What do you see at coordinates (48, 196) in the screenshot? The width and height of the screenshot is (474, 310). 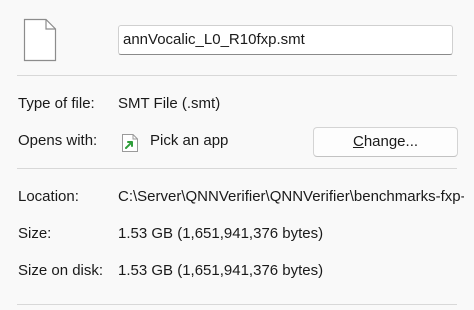 I see `location-label: Location:` at bounding box center [48, 196].